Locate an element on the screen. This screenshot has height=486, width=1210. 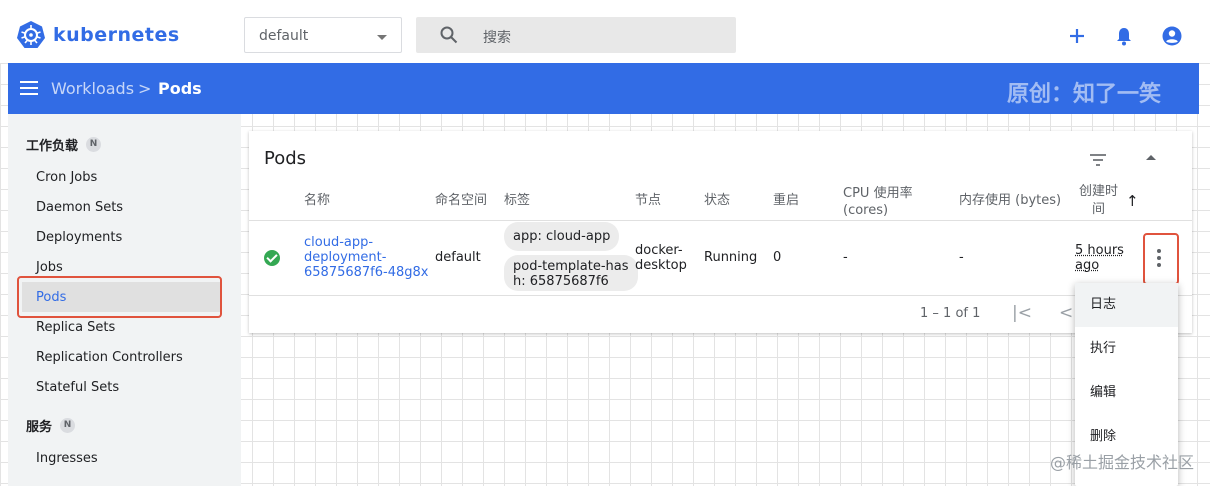
label-chip: app: cloud-app is located at coordinates (562, 236).